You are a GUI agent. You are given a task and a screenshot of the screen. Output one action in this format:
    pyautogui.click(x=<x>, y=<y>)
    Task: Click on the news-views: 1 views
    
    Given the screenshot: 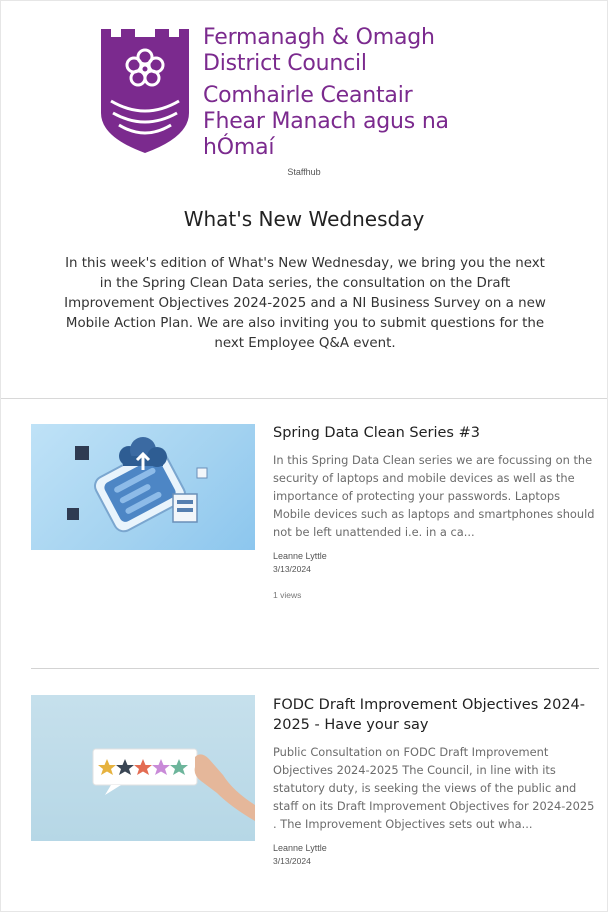 What is the action you would take?
    pyautogui.click(x=287, y=595)
    